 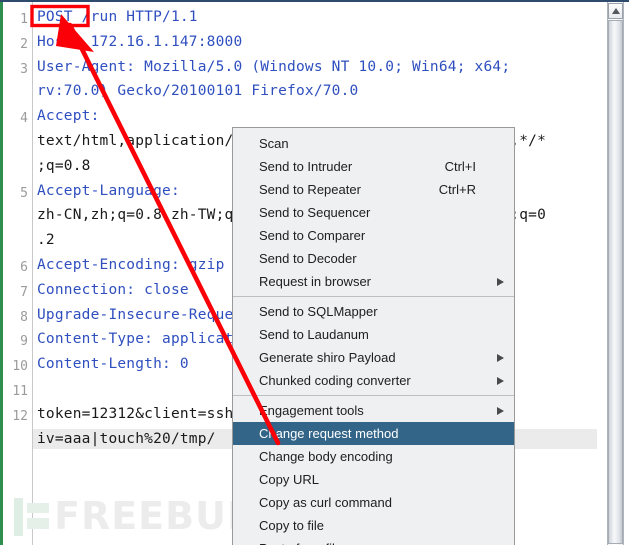 I want to click on menu-item-label: Send to Laudanum, so click(x=314, y=334).